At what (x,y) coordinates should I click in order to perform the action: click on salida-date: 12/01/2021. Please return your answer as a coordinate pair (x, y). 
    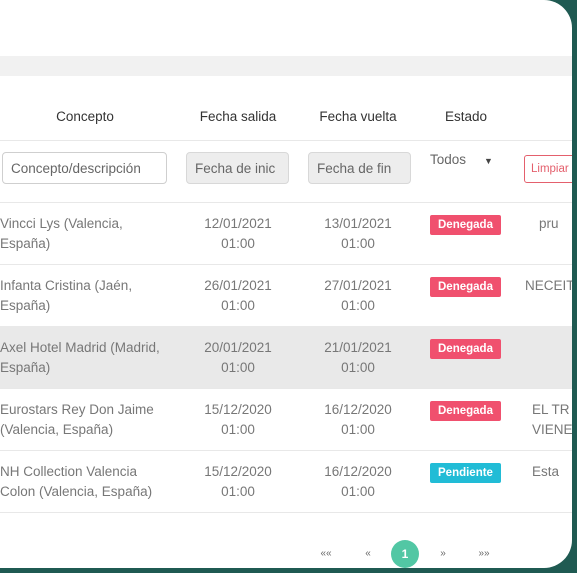
    Looking at the image, I should click on (238, 223).